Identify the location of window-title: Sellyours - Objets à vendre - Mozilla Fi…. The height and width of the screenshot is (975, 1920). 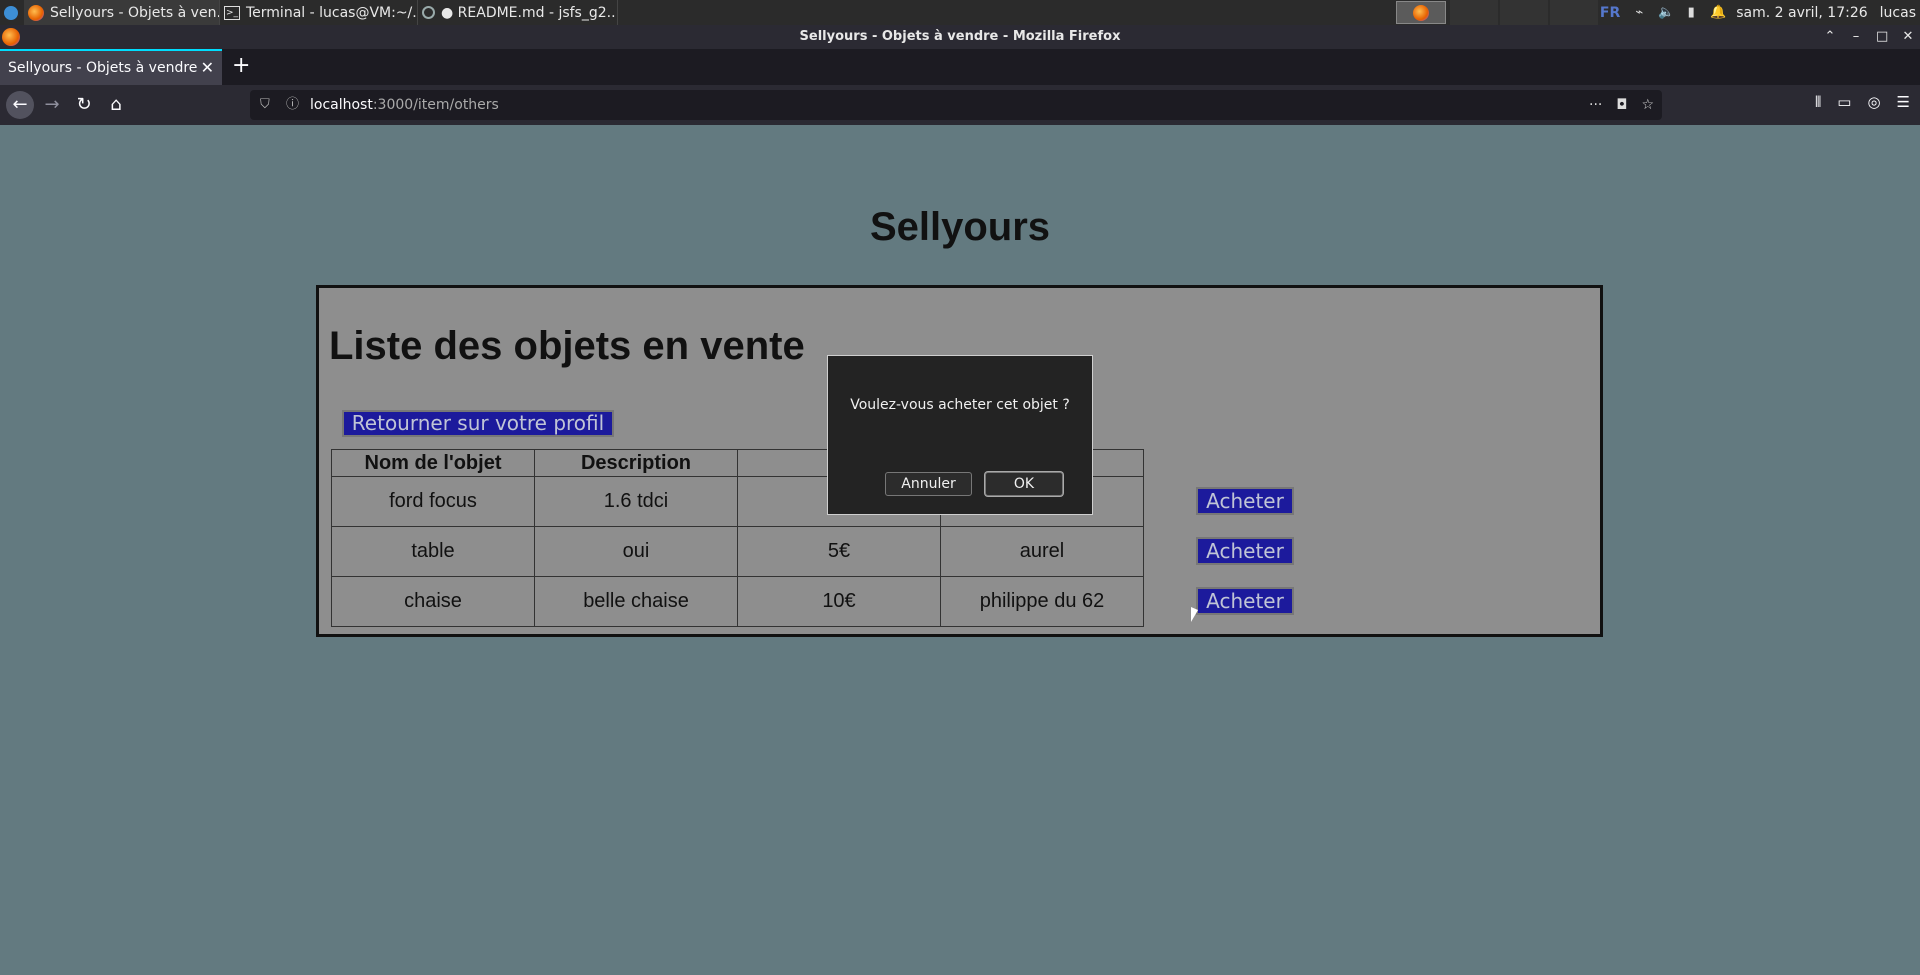
(960, 36).